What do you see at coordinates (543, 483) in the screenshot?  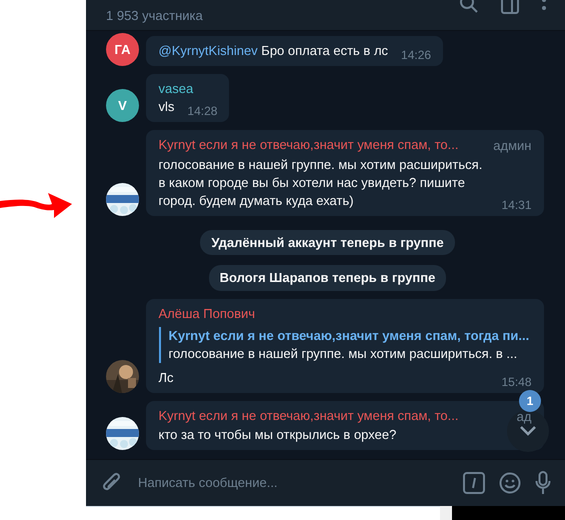 I see `microphone-icon` at bounding box center [543, 483].